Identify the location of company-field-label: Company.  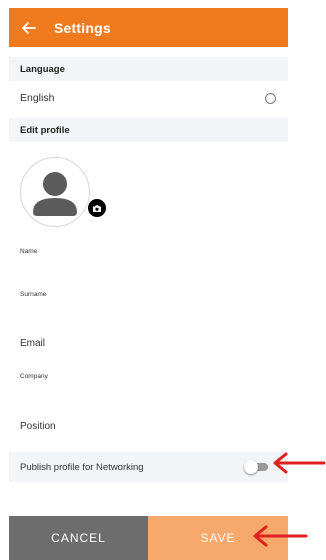
(34, 376).